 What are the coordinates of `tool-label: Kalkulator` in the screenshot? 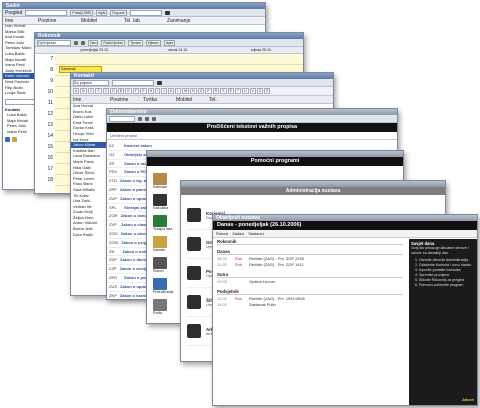 It's located at (165, 208).